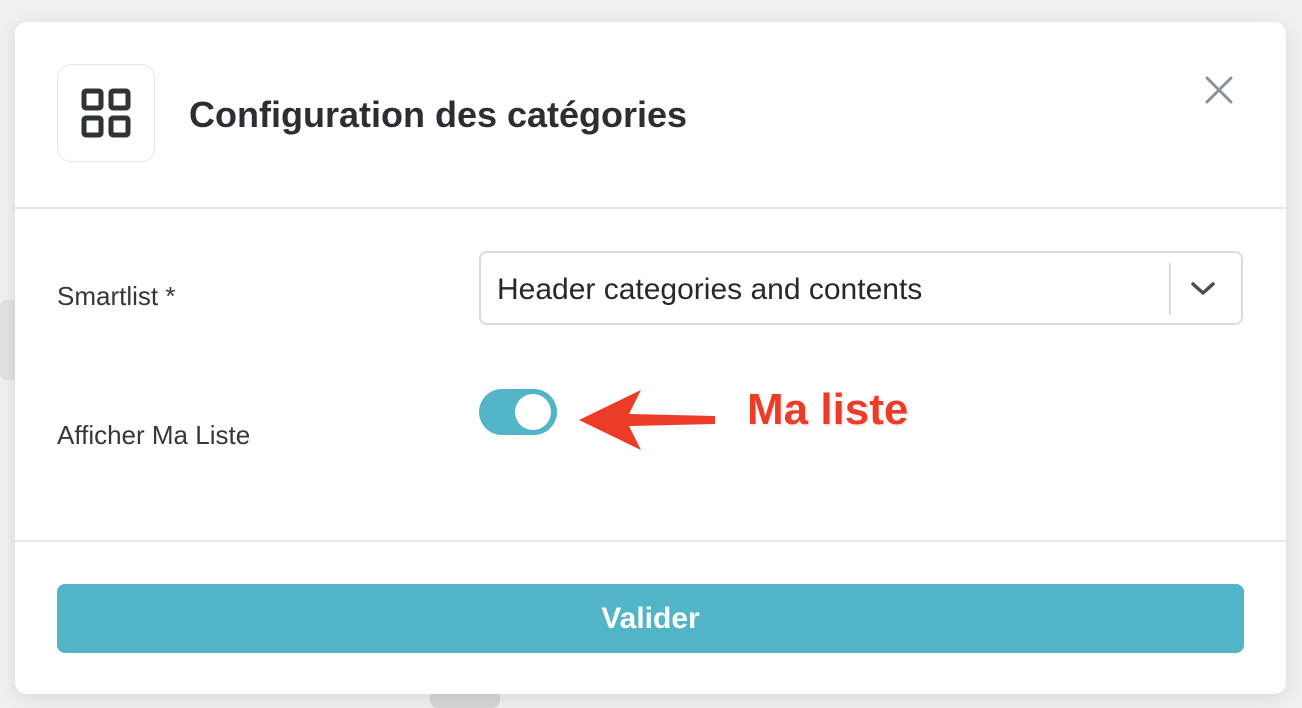  I want to click on show-my-list-label: Afficher Ma Liste, so click(154, 435).